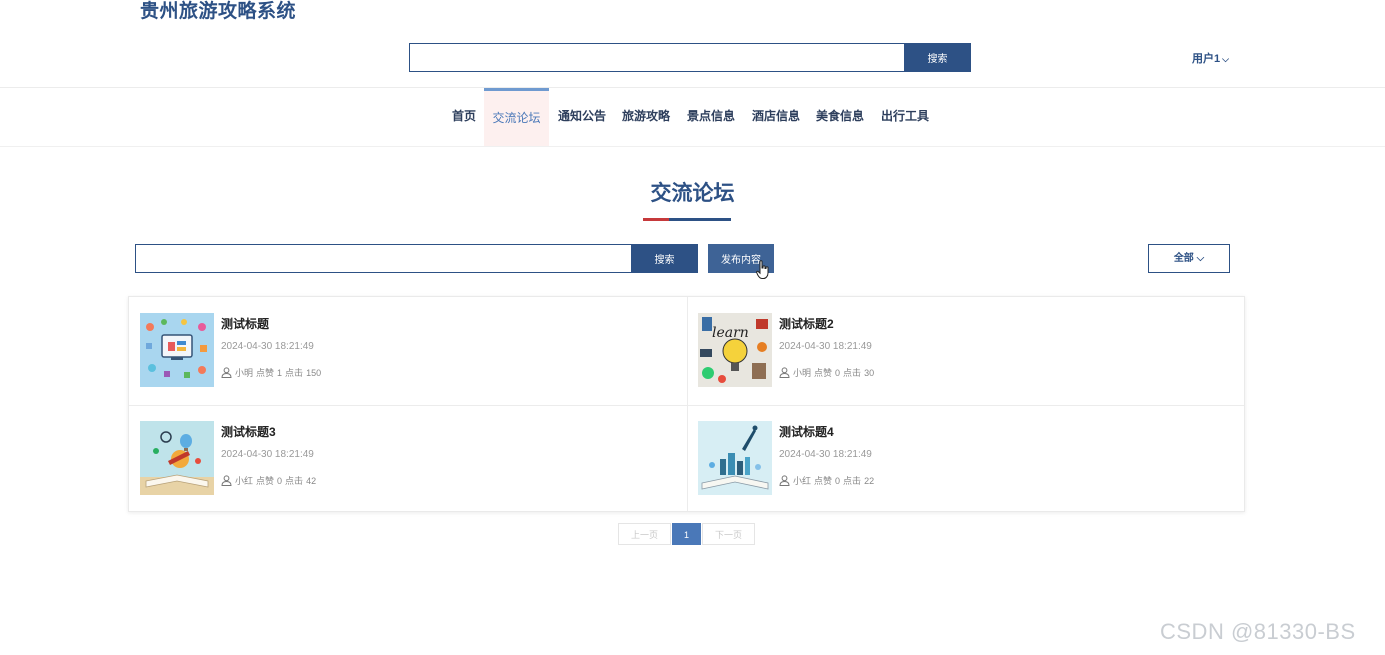 This screenshot has width=1385, height=655. What do you see at coordinates (692, 193) in the screenshot?
I see `page-title: 交流论坛` at bounding box center [692, 193].